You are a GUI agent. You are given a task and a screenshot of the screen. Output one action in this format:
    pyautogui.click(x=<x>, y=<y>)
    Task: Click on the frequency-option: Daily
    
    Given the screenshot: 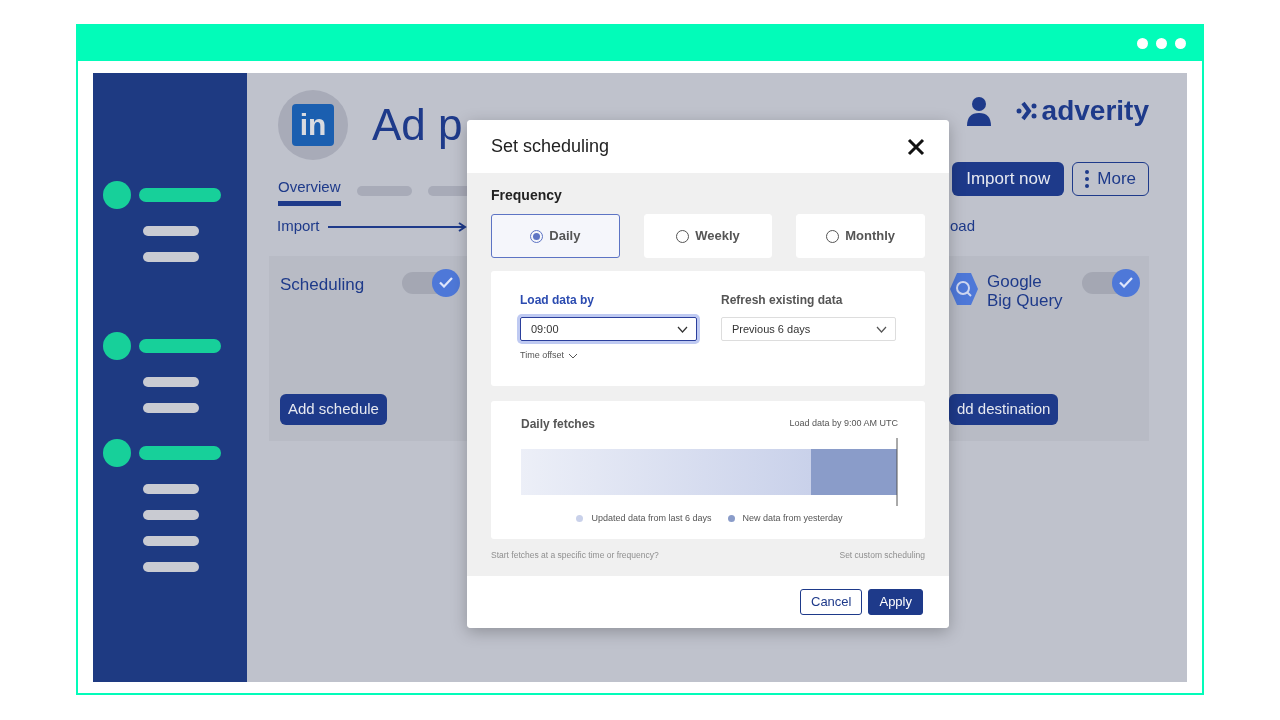 What is the action you would take?
    pyautogui.click(x=555, y=236)
    